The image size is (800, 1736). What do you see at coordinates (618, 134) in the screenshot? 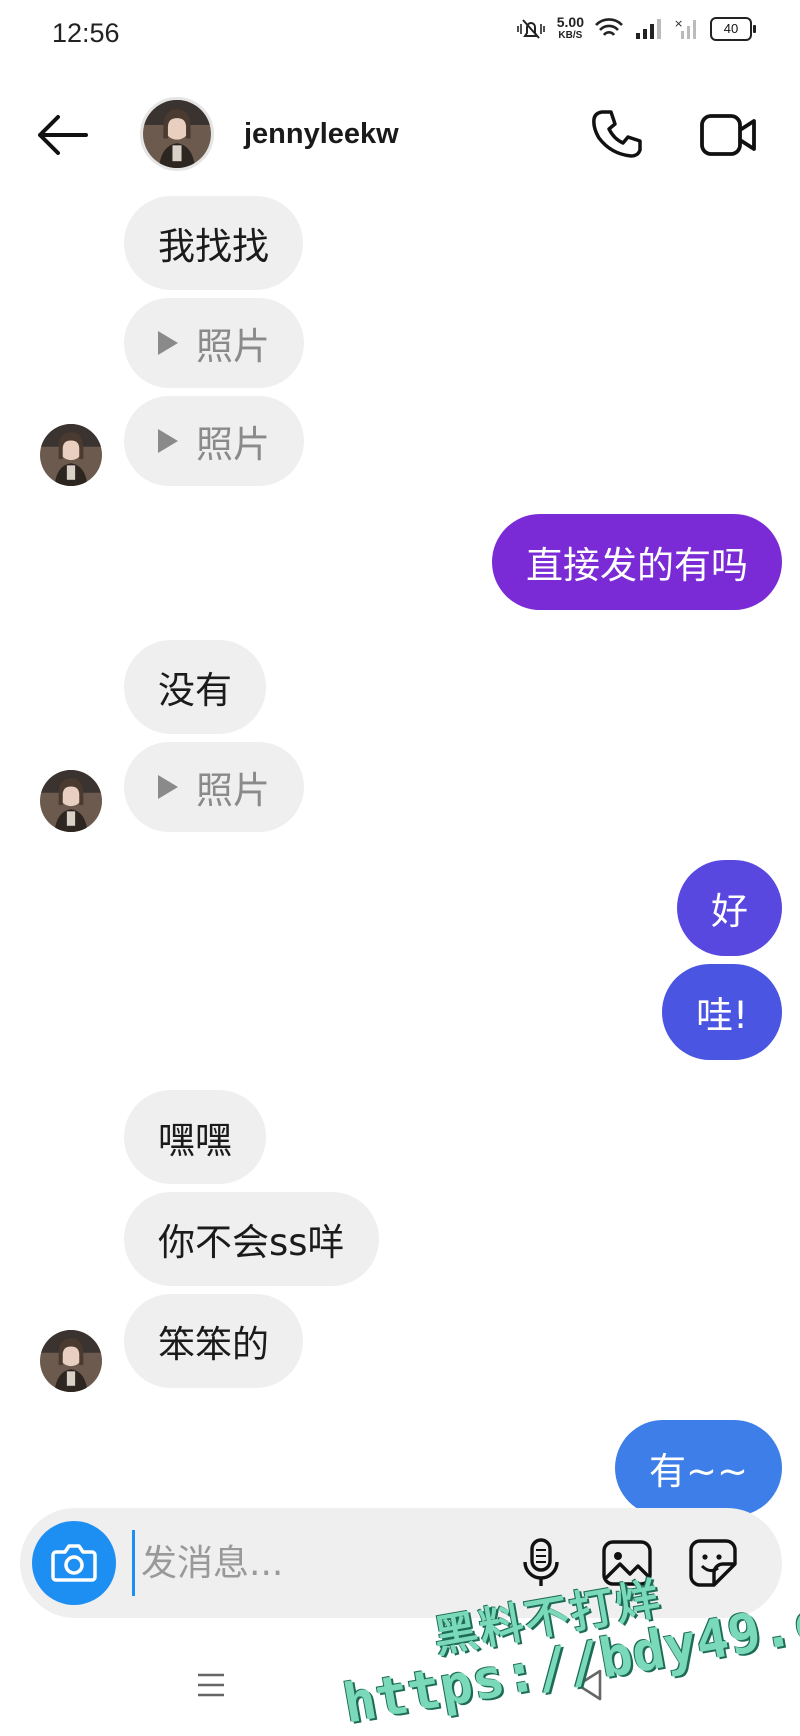
I see `phone-icon` at bounding box center [618, 134].